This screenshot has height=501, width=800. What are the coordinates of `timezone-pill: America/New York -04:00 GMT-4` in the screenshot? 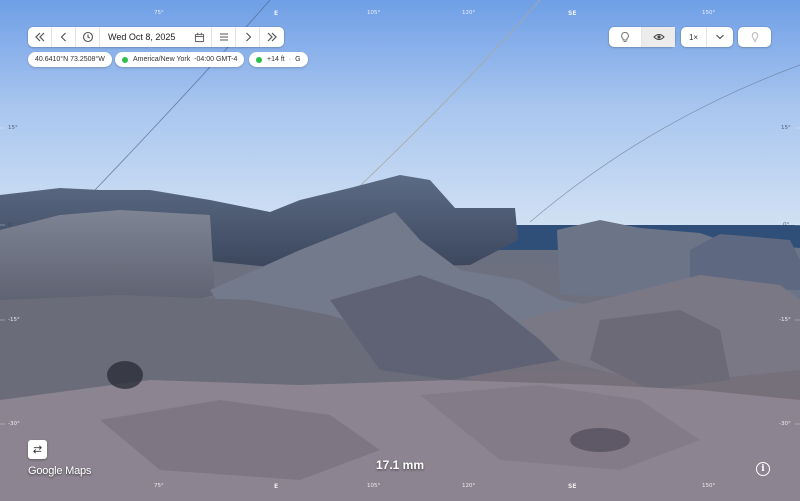 It's located at (180, 59).